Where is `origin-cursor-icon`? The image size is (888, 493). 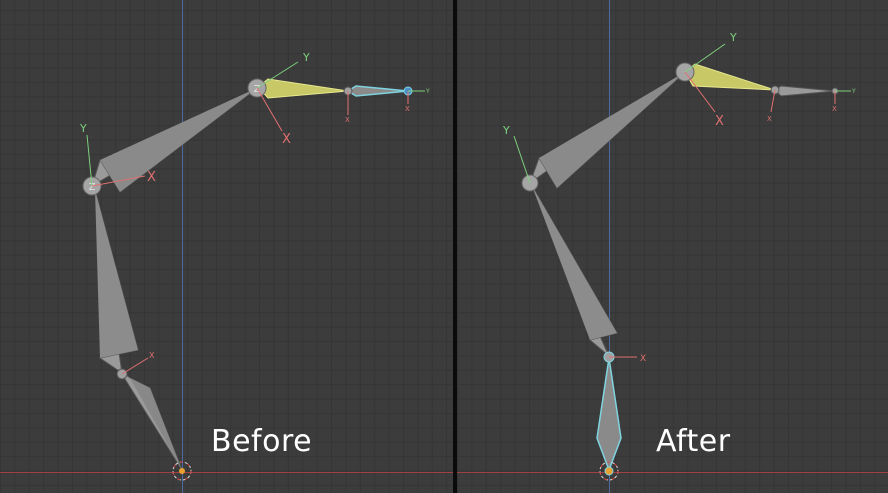 origin-cursor-icon is located at coordinates (182, 471).